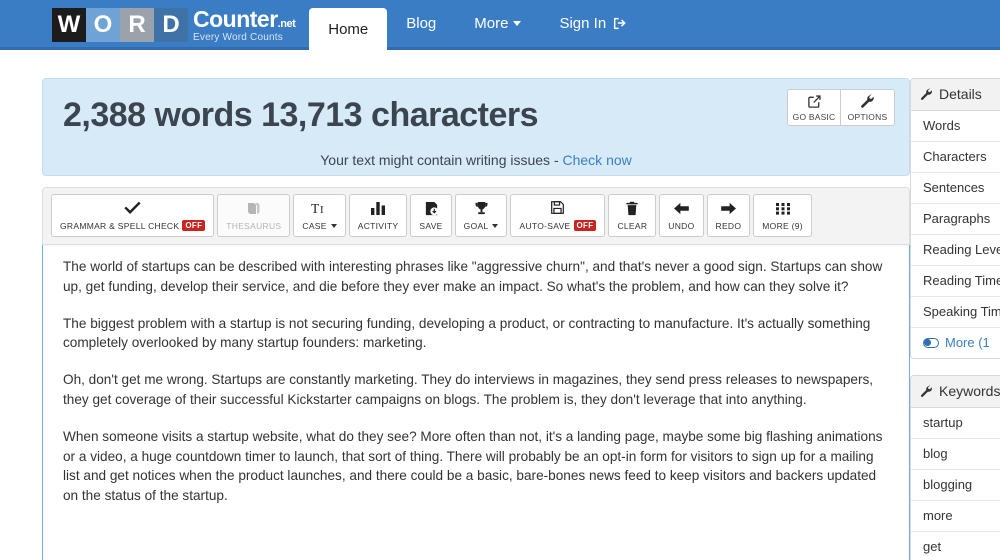 The image size is (1000, 560). Describe the element at coordinates (481, 208) in the screenshot. I see `trophy-icon` at that location.